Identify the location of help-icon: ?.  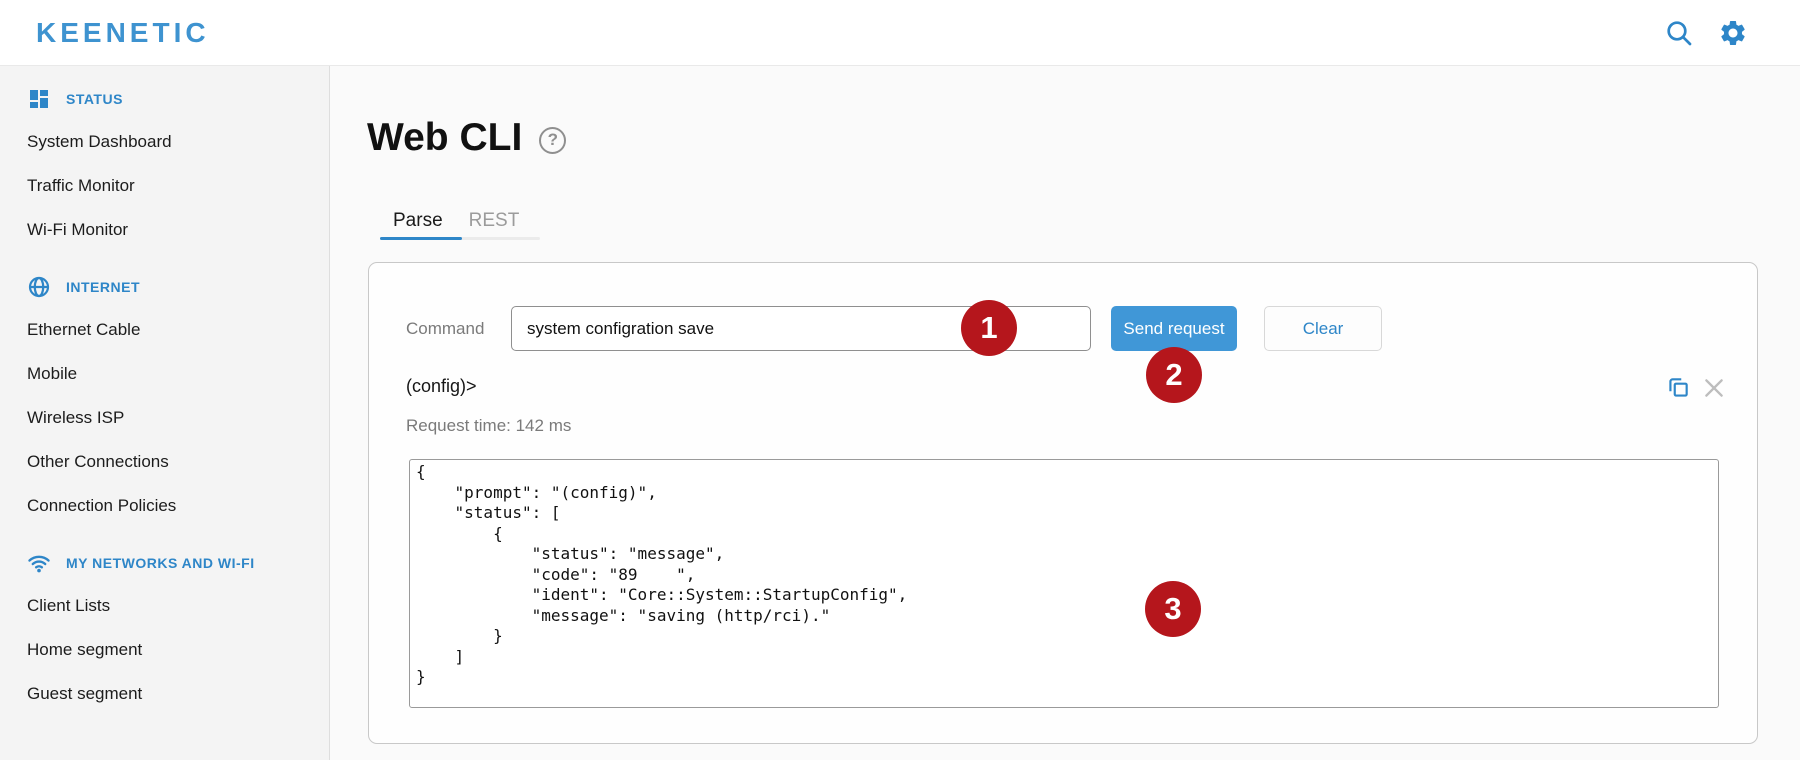
(553, 140).